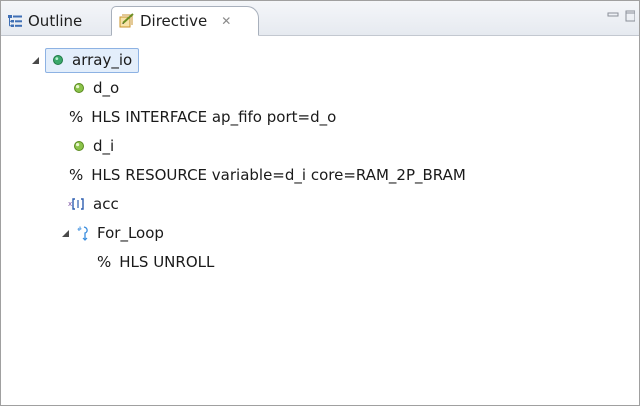 The width and height of the screenshot is (640, 408). What do you see at coordinates (77, 204) in the screenshot?
I see `array-variable-icon: x` at bounding box center [77, 204].